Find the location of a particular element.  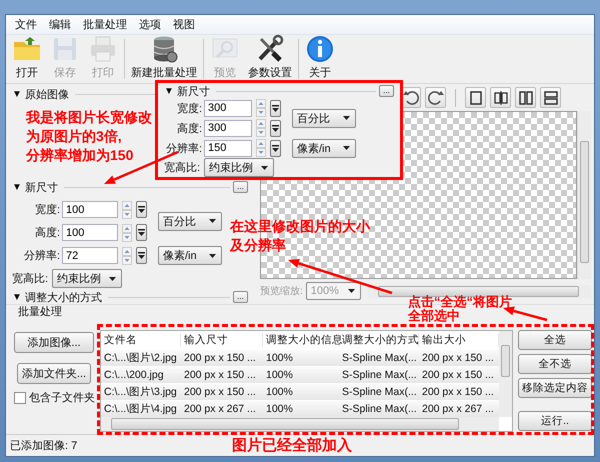

action-button: 移除选定内容 is located at coordinates (555, 388).